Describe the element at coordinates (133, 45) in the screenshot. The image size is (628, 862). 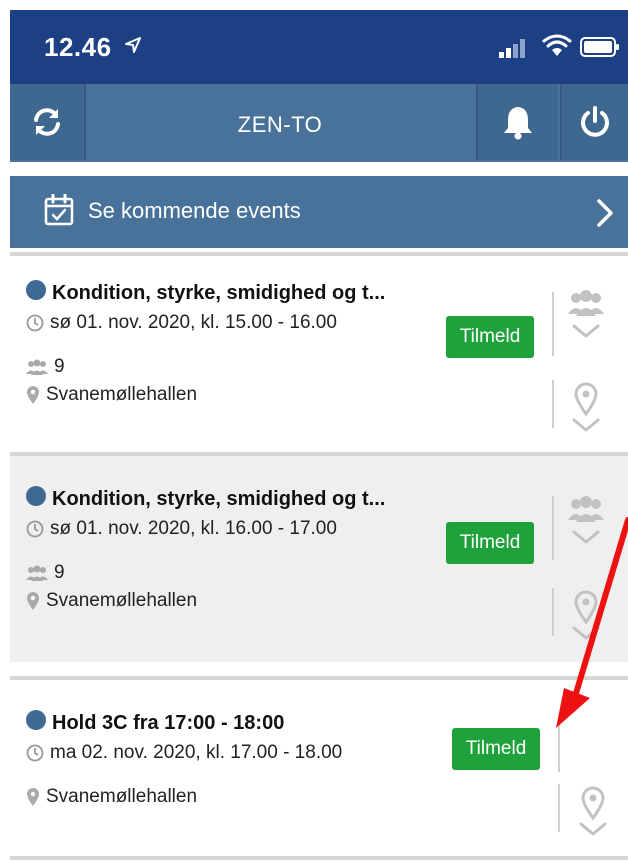
I see `location-arrow-icon` at that location.